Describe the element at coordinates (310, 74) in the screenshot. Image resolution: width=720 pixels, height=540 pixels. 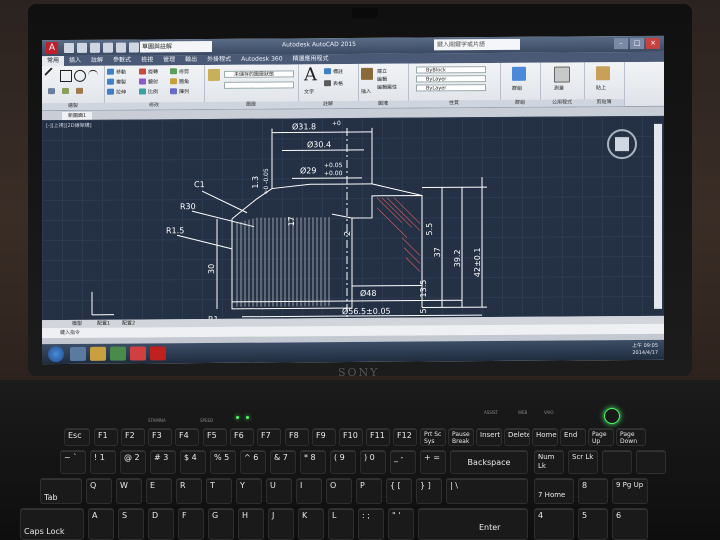
I see `text-icon: A` at that location.